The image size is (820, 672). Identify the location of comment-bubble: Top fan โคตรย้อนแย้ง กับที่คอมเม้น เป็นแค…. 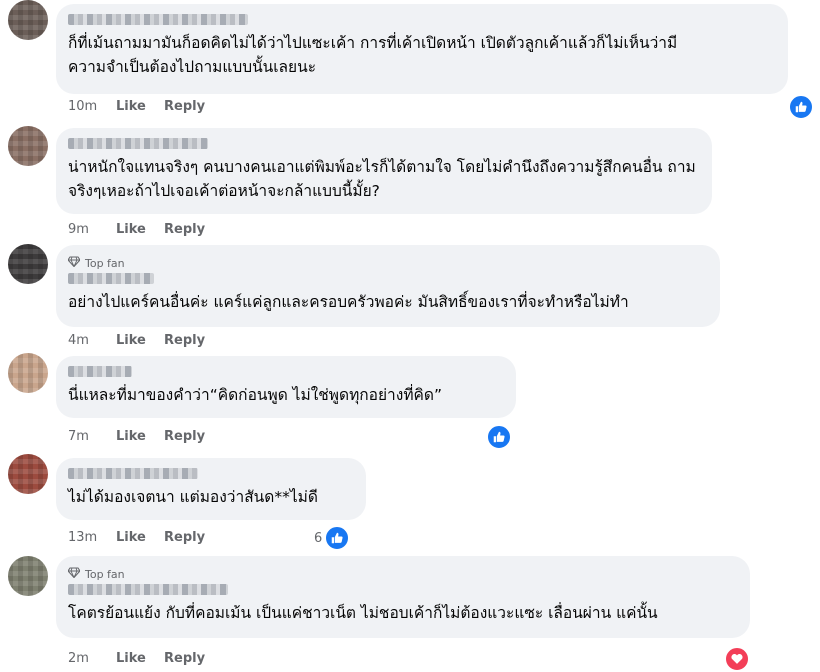
(403, 597).